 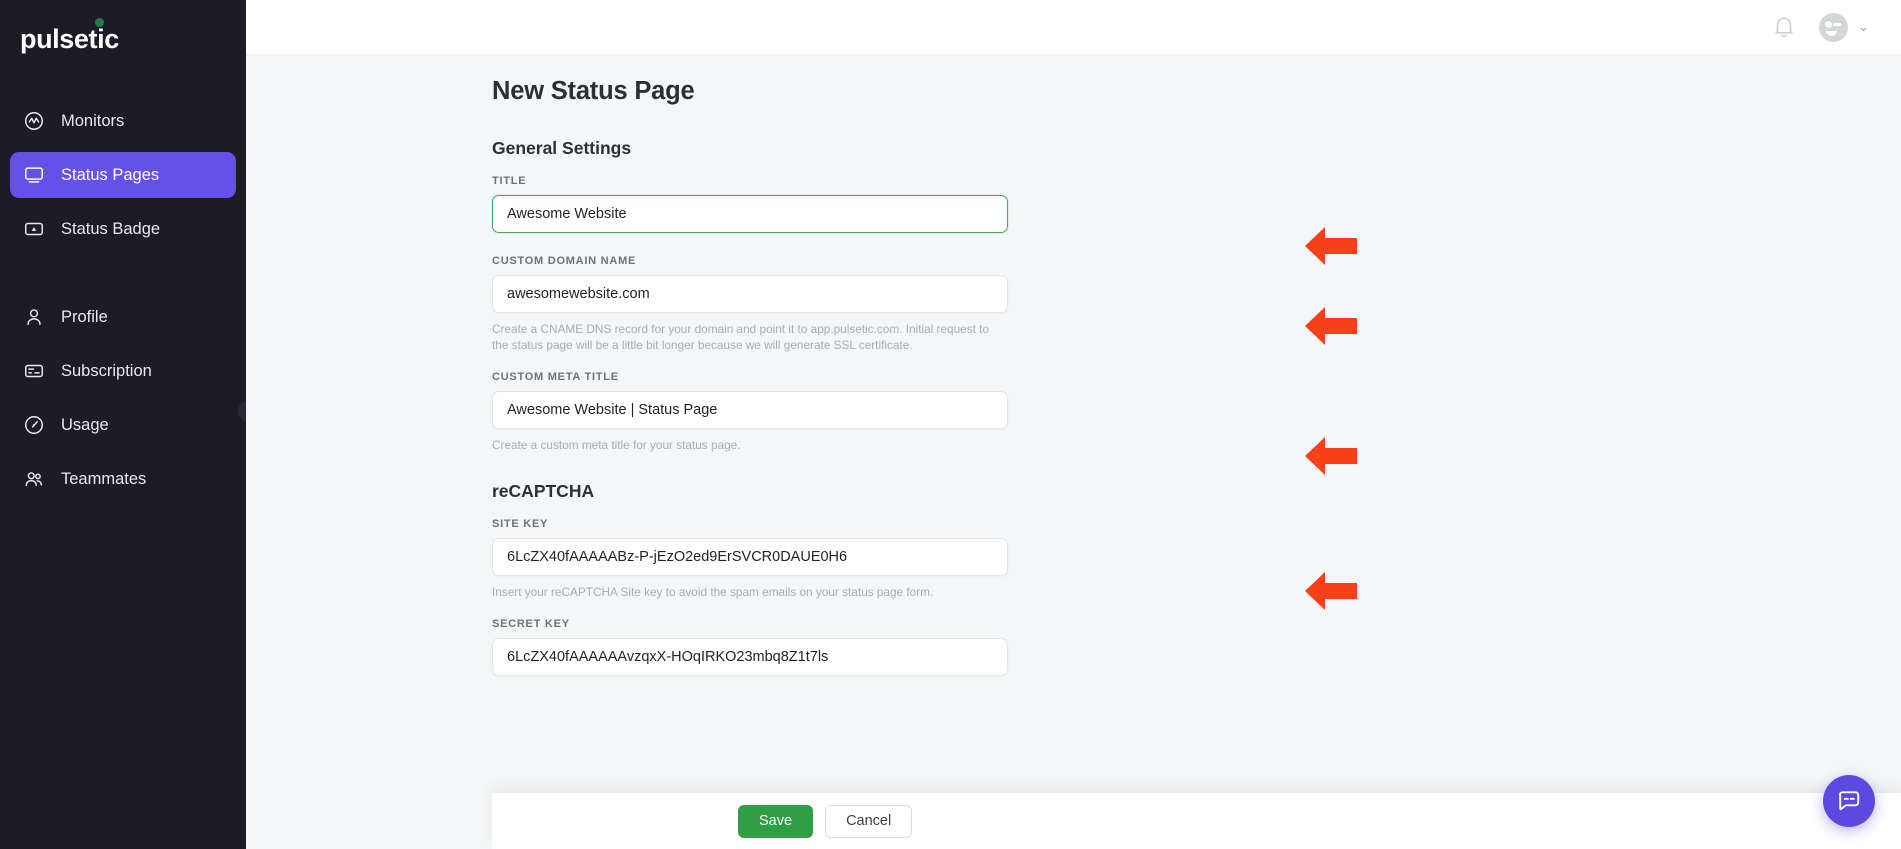 I want to click on label-title: TITLE, so click(x=509, y=181).